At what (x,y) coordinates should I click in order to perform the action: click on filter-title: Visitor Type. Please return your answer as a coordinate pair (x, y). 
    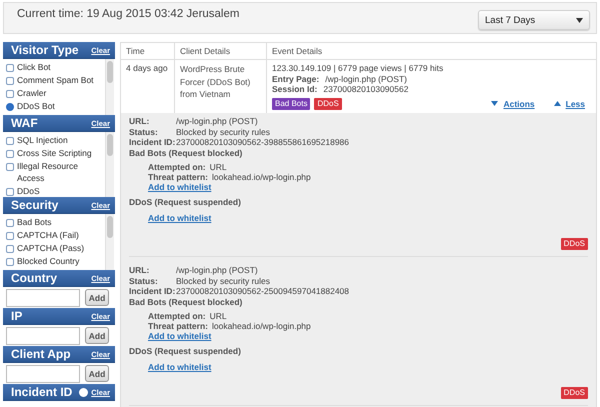
    Looking at the image, I should click on (45, 50).